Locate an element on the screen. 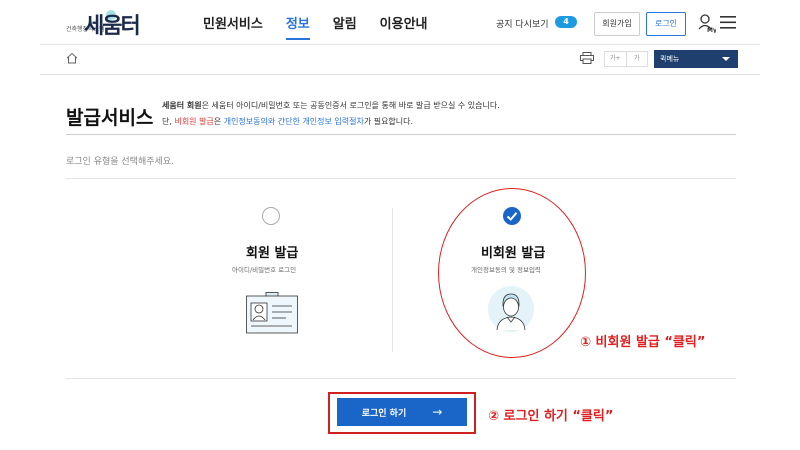 The height and width of the screenshot is (450, 800). desc2-prefix: 단, is located at coordinates (168, 121).